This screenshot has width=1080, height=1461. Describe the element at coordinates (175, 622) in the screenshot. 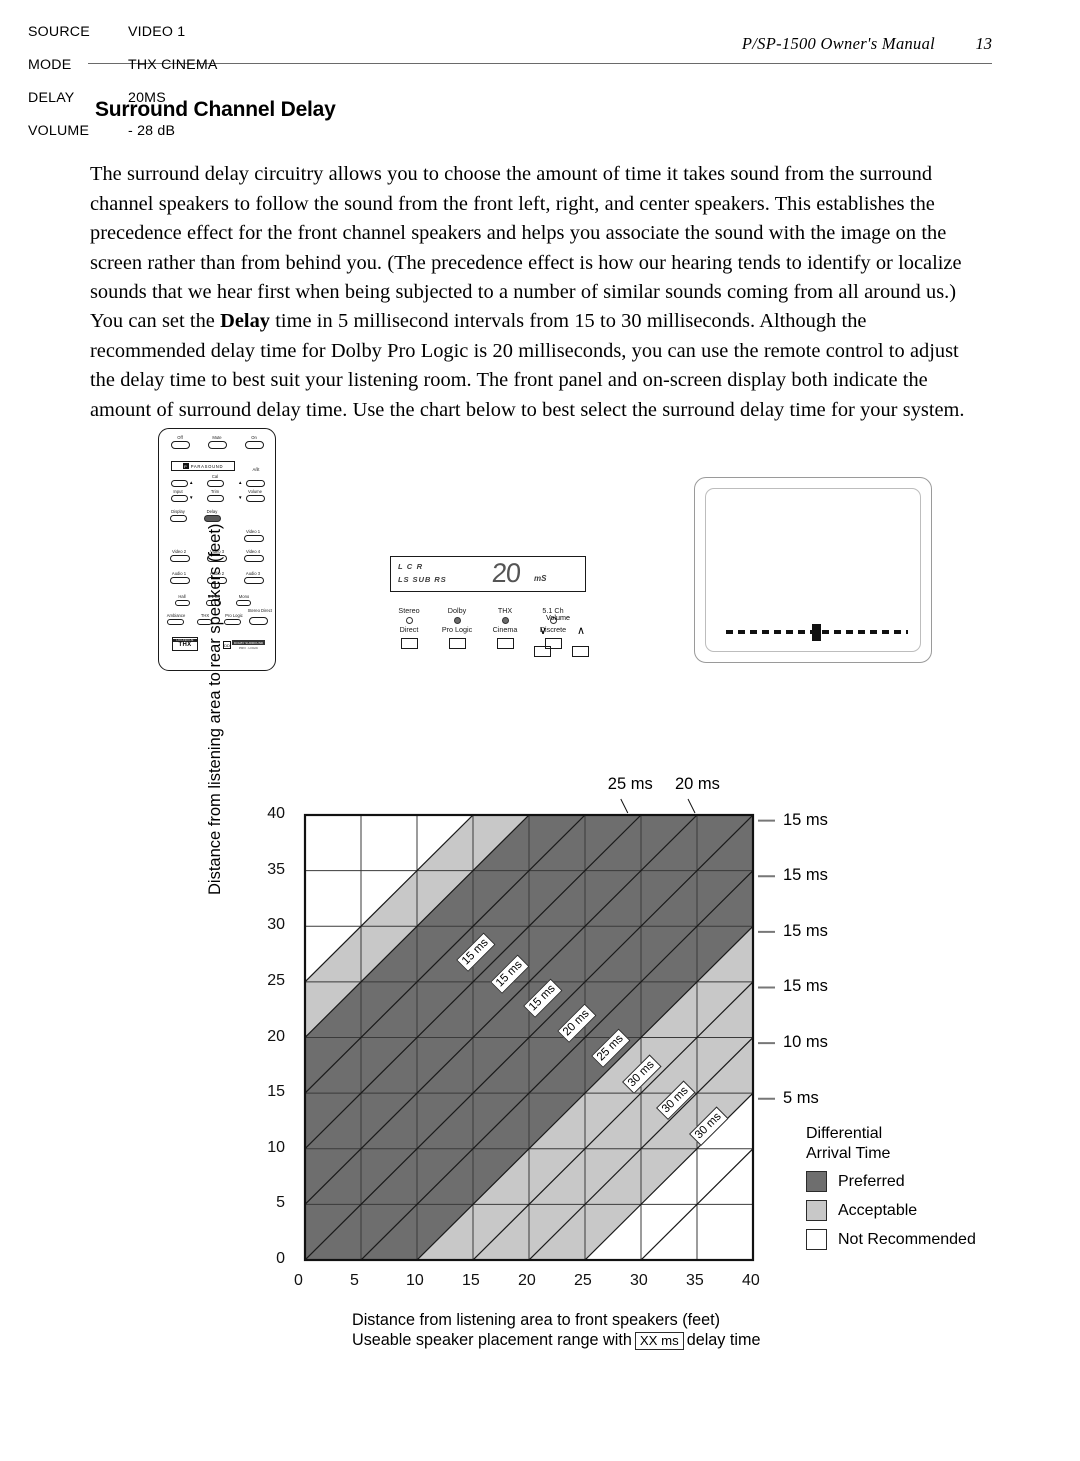

I see `remote-button-ambiance` at that location.